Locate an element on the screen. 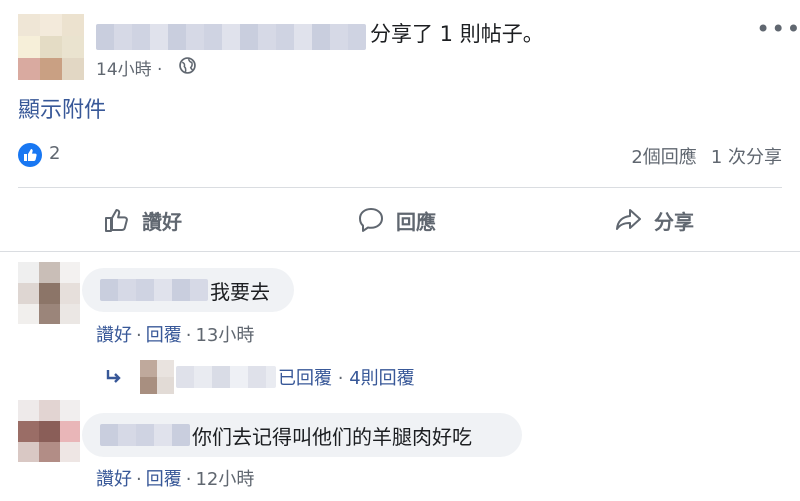  more-options-icon: ••• is located at coordinates (778, 29).